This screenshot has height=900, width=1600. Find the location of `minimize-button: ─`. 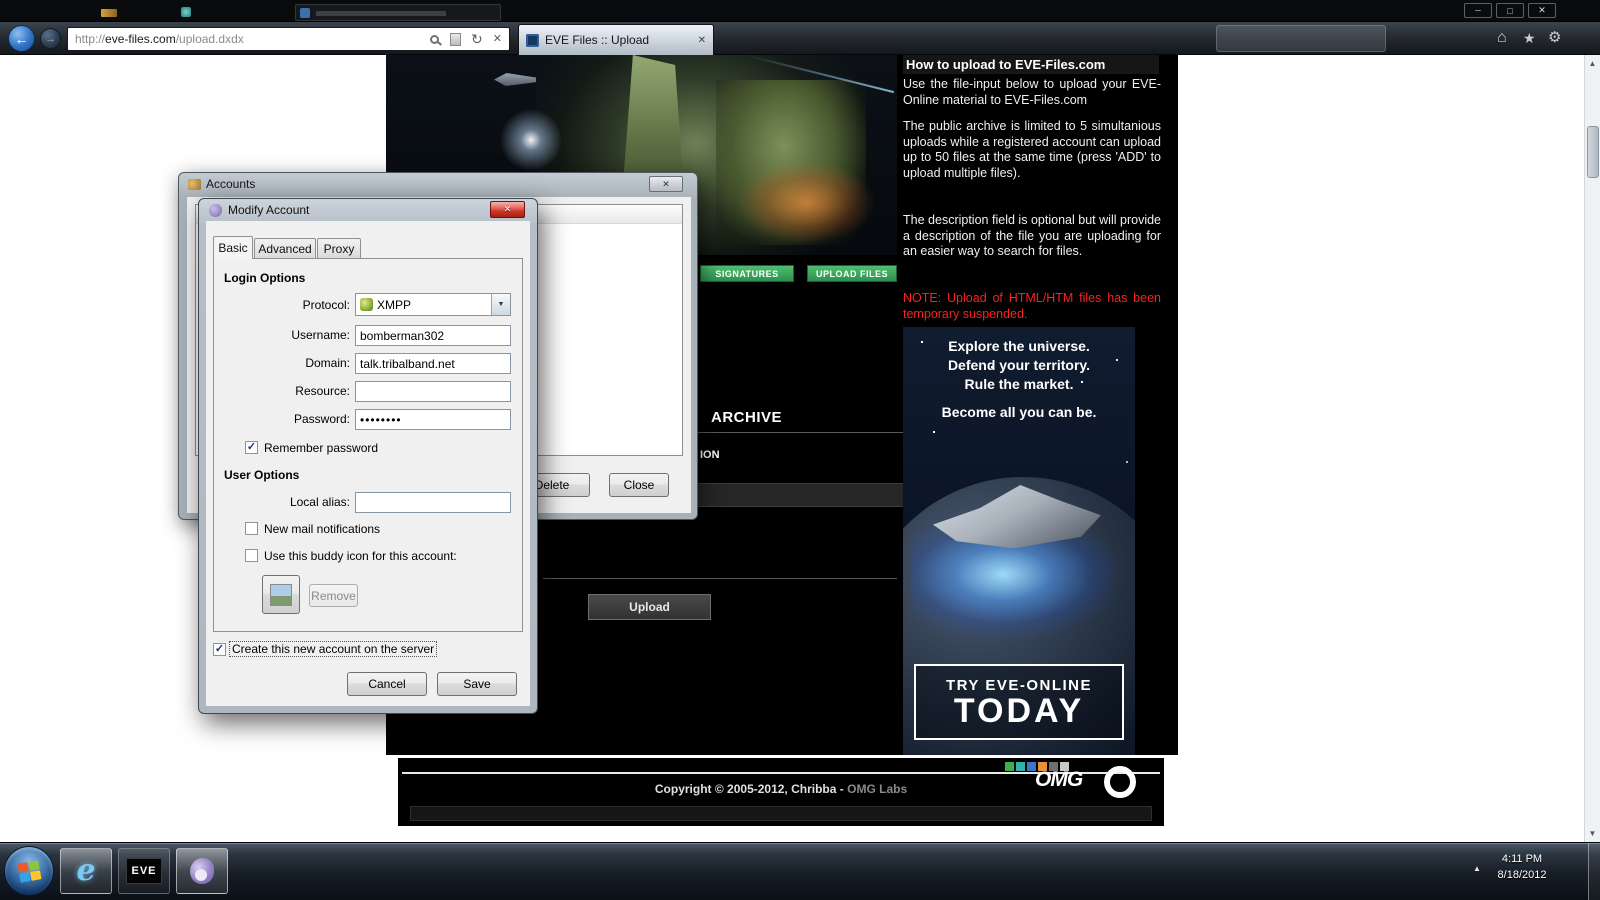

minimize-button: ─ is located at coordinates (1478, 10).